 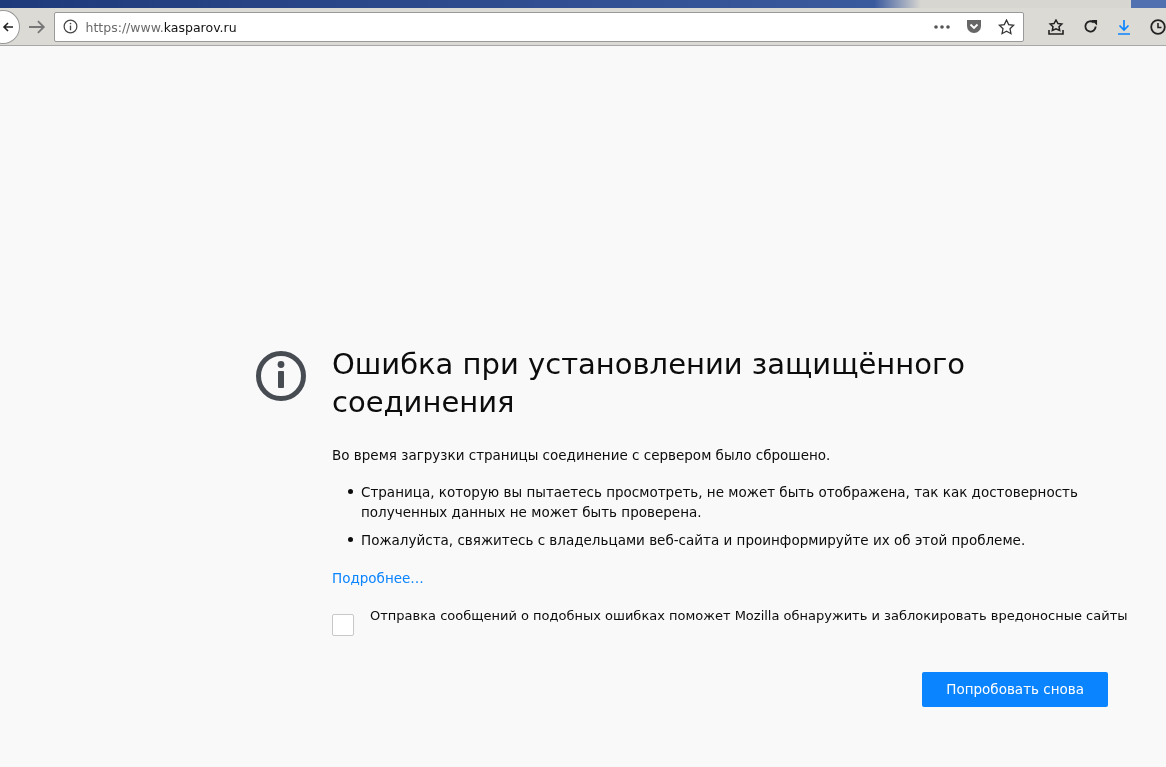 I want to click on pocket-icon, so click(x=974, y=26).